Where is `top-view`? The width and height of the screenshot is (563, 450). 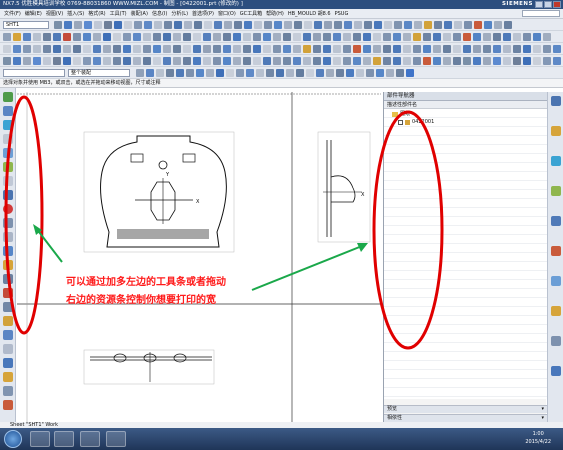
top-view is located at coordinates (149, 367).